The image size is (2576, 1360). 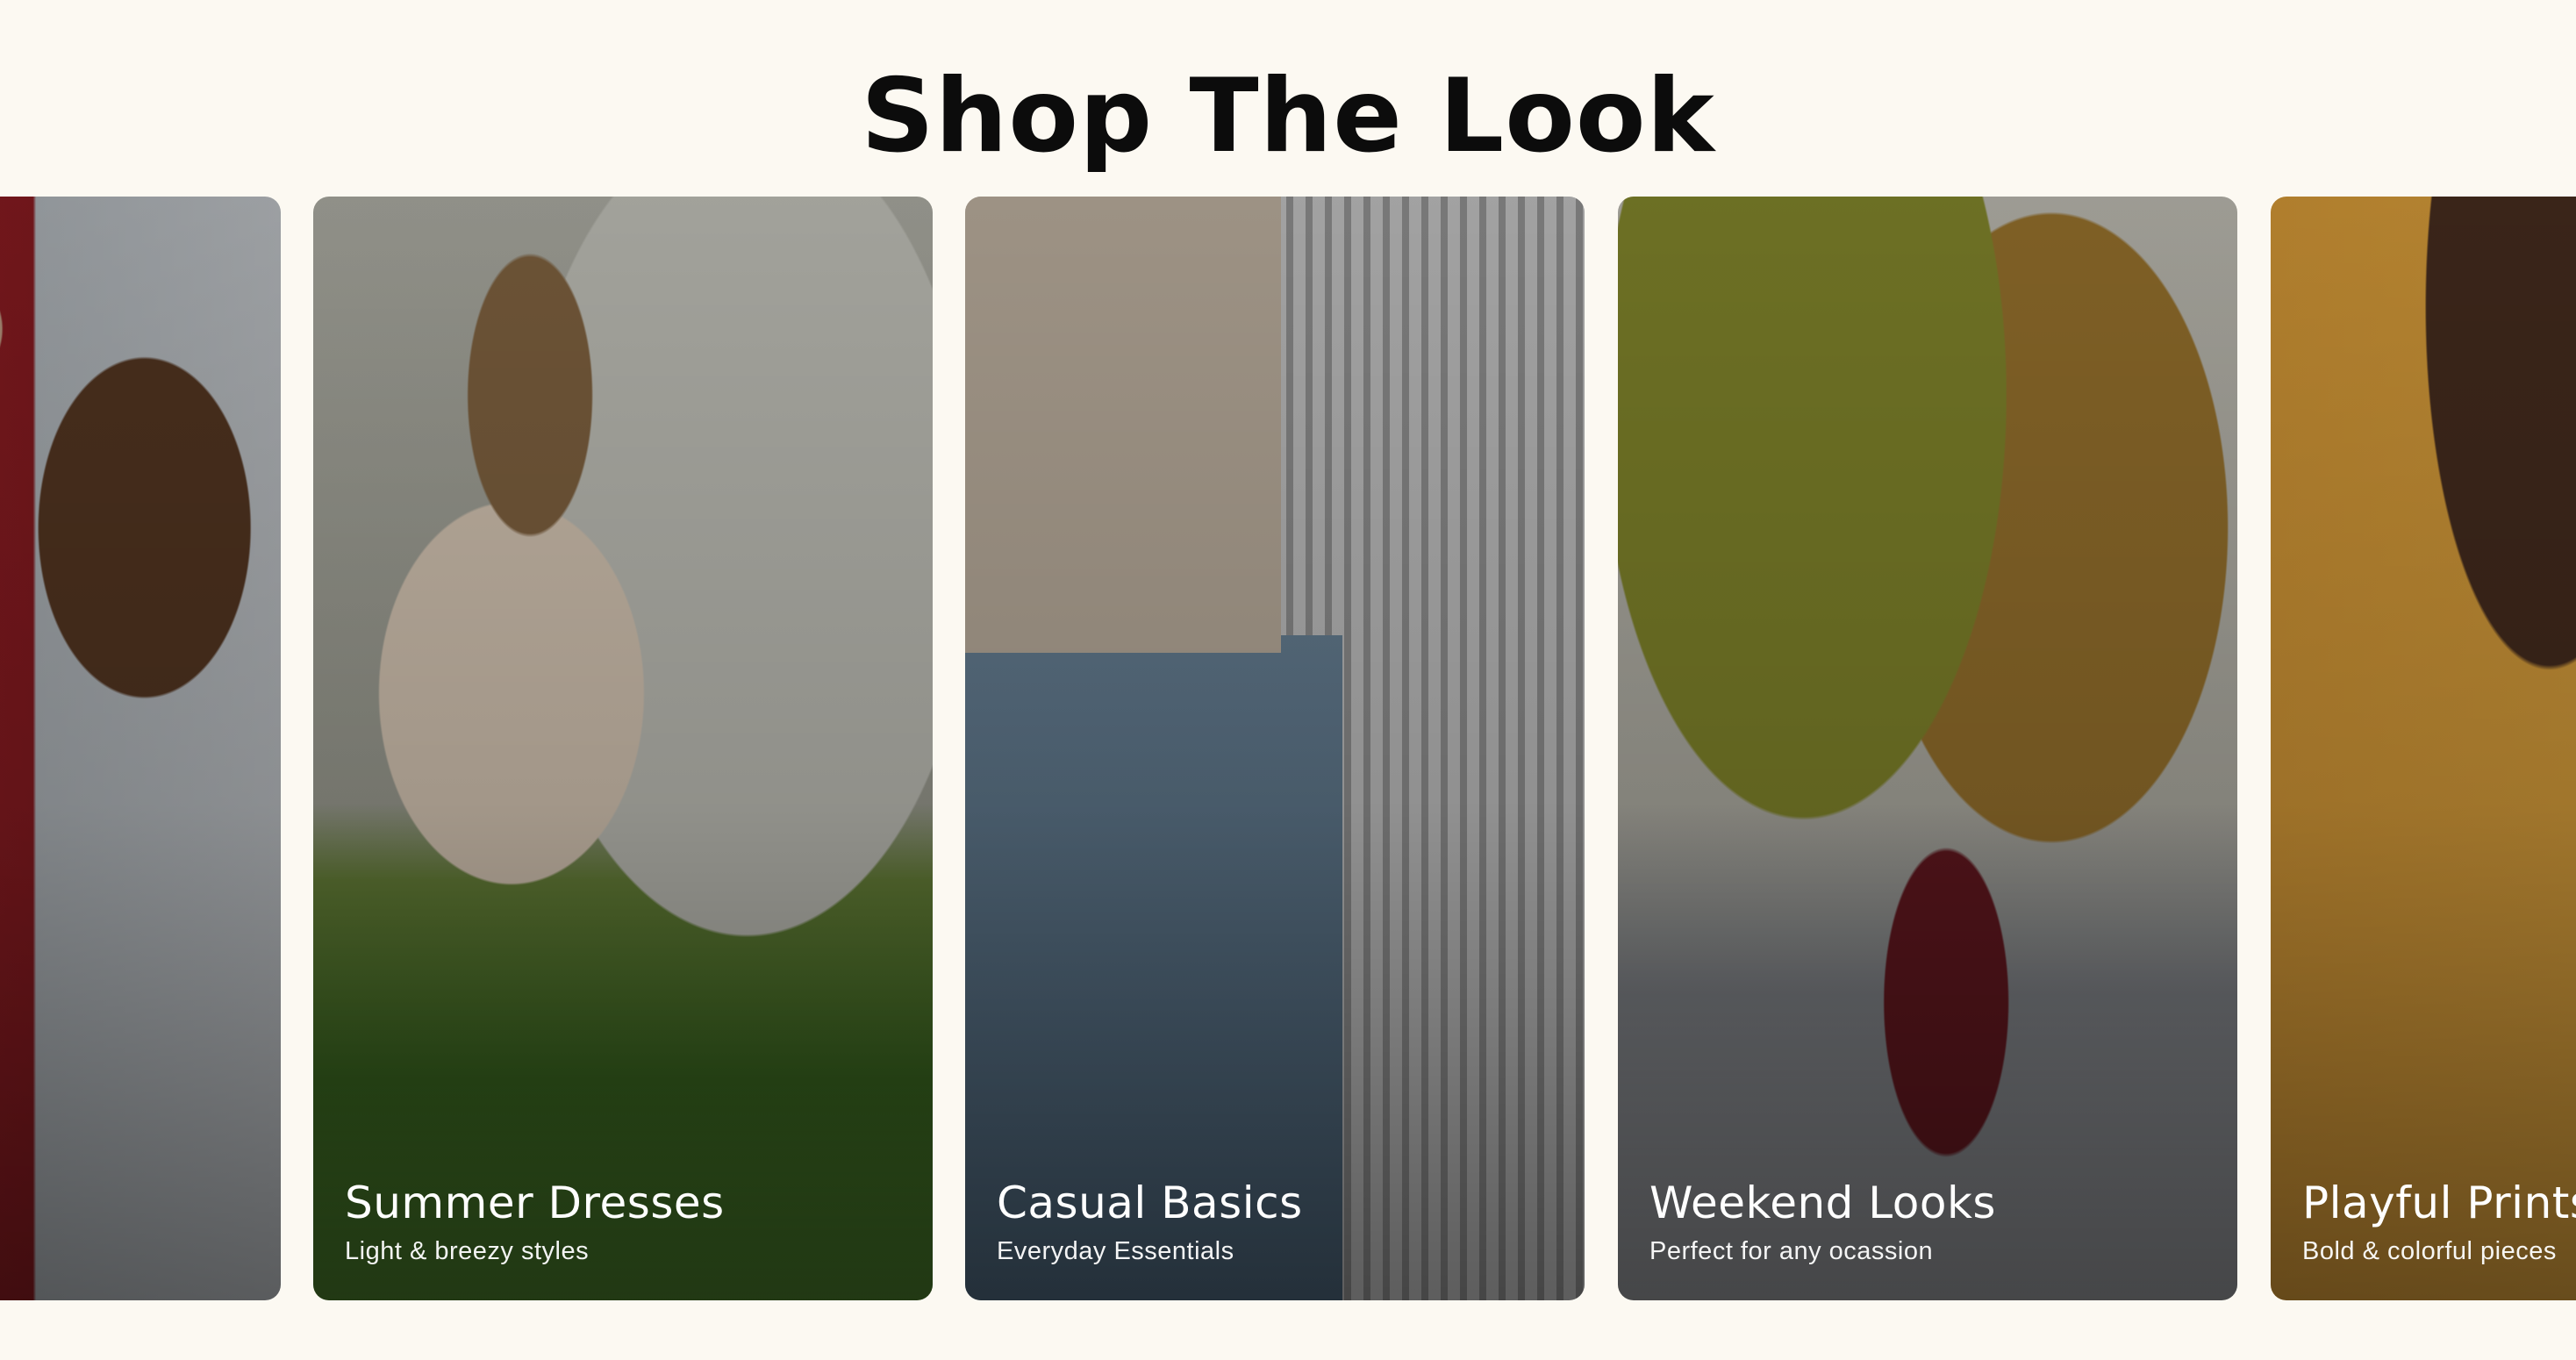 I want to click on look-card-caption: Playful Prints Bold & colorful pieces, so click(x=2439, y=1222).